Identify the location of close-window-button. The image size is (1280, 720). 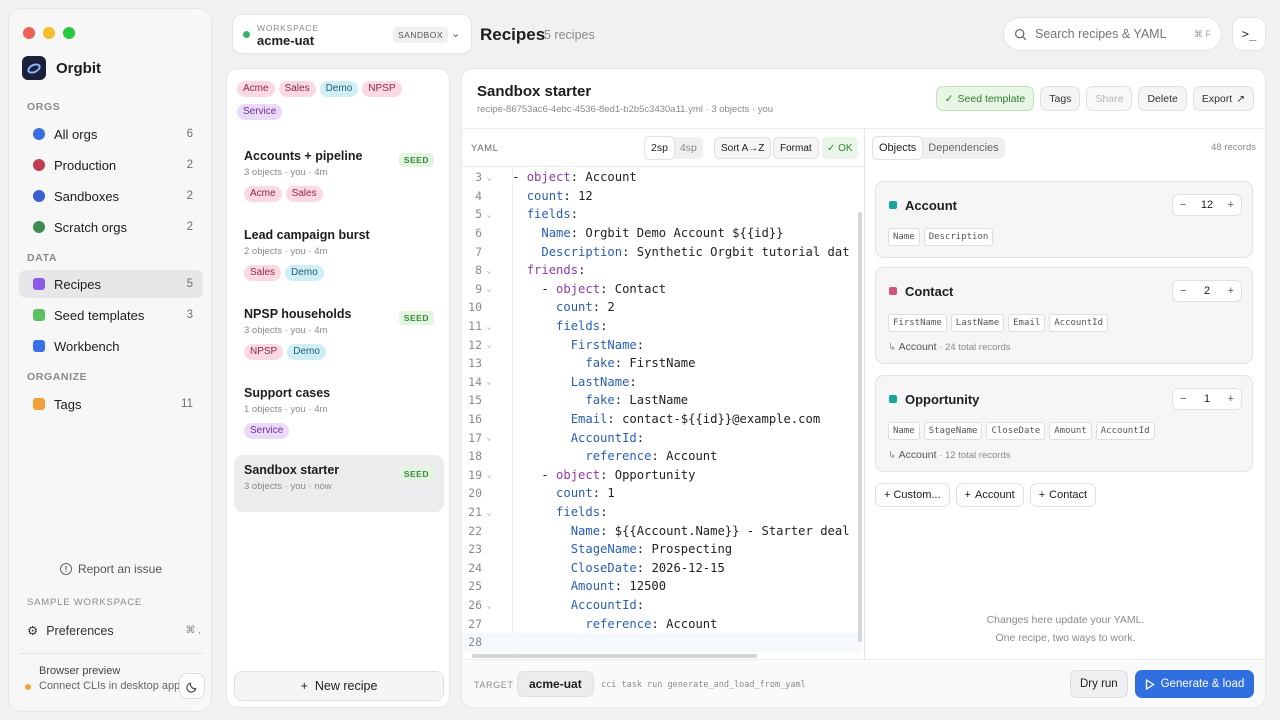
(29, 33).